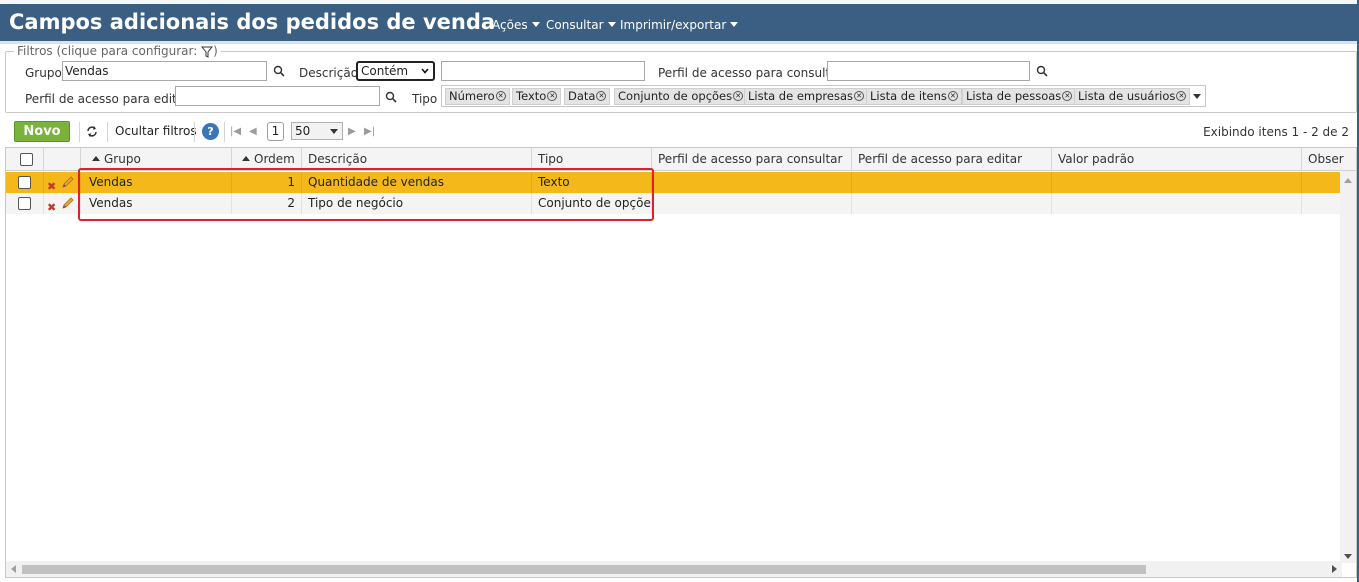 Image resolution: width=1359 pixels, height=582 pixels. What do you see at coordinates (252, 22) in the screenshot?
I see `page-title: Campos adicionais dos pedidos de venda` at bounding box center [252, 22].